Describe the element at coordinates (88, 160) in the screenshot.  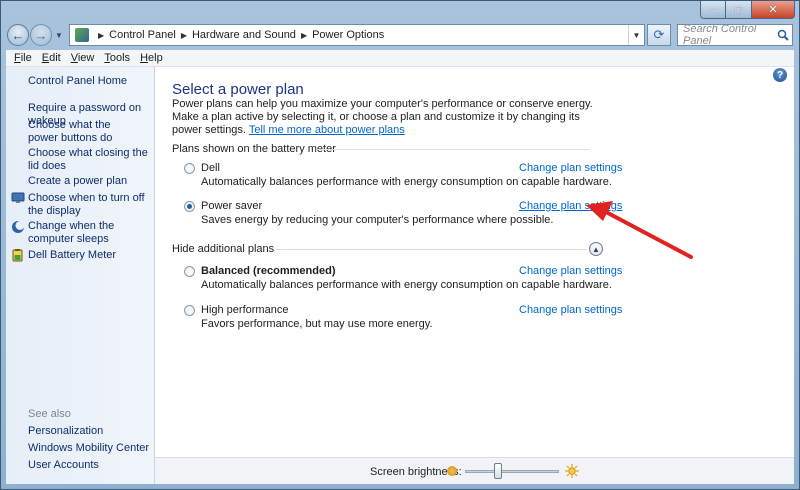
I see `sidebar-item-closing-lid: Choose what closing the lid does` at that location.